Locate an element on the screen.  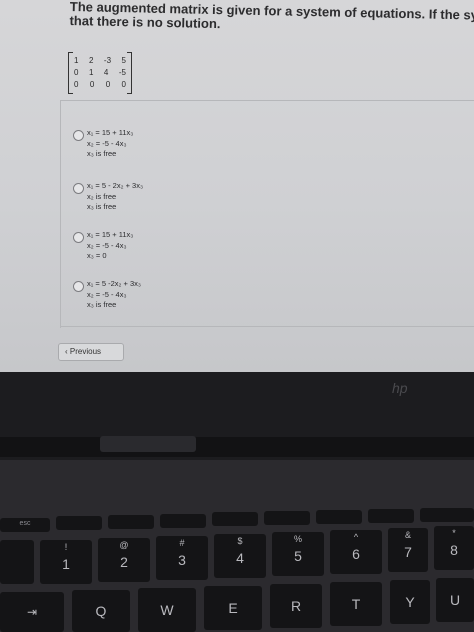
matrix-cell: 4 is located at coordinates (106, 72).